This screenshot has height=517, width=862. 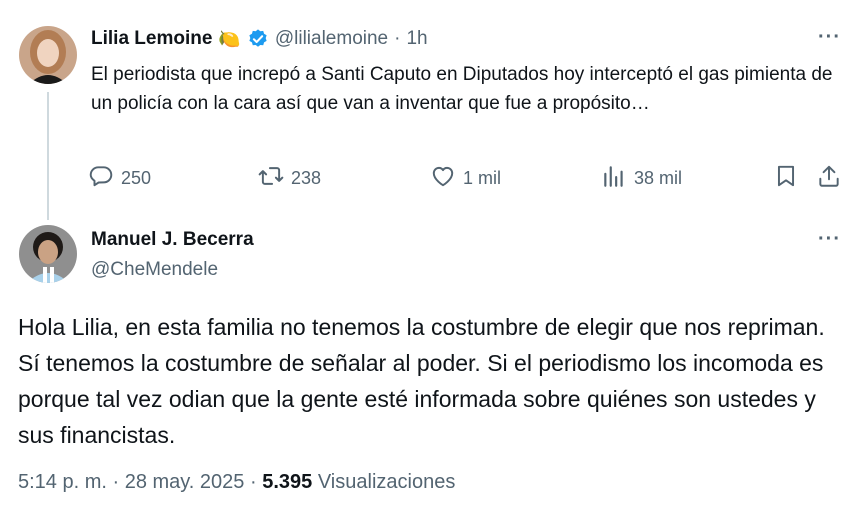 What do you see at coordinates (151, 39) in the screenshot?
I see `author-name: Lilia Lemoine` at bounding box center [151, 39].